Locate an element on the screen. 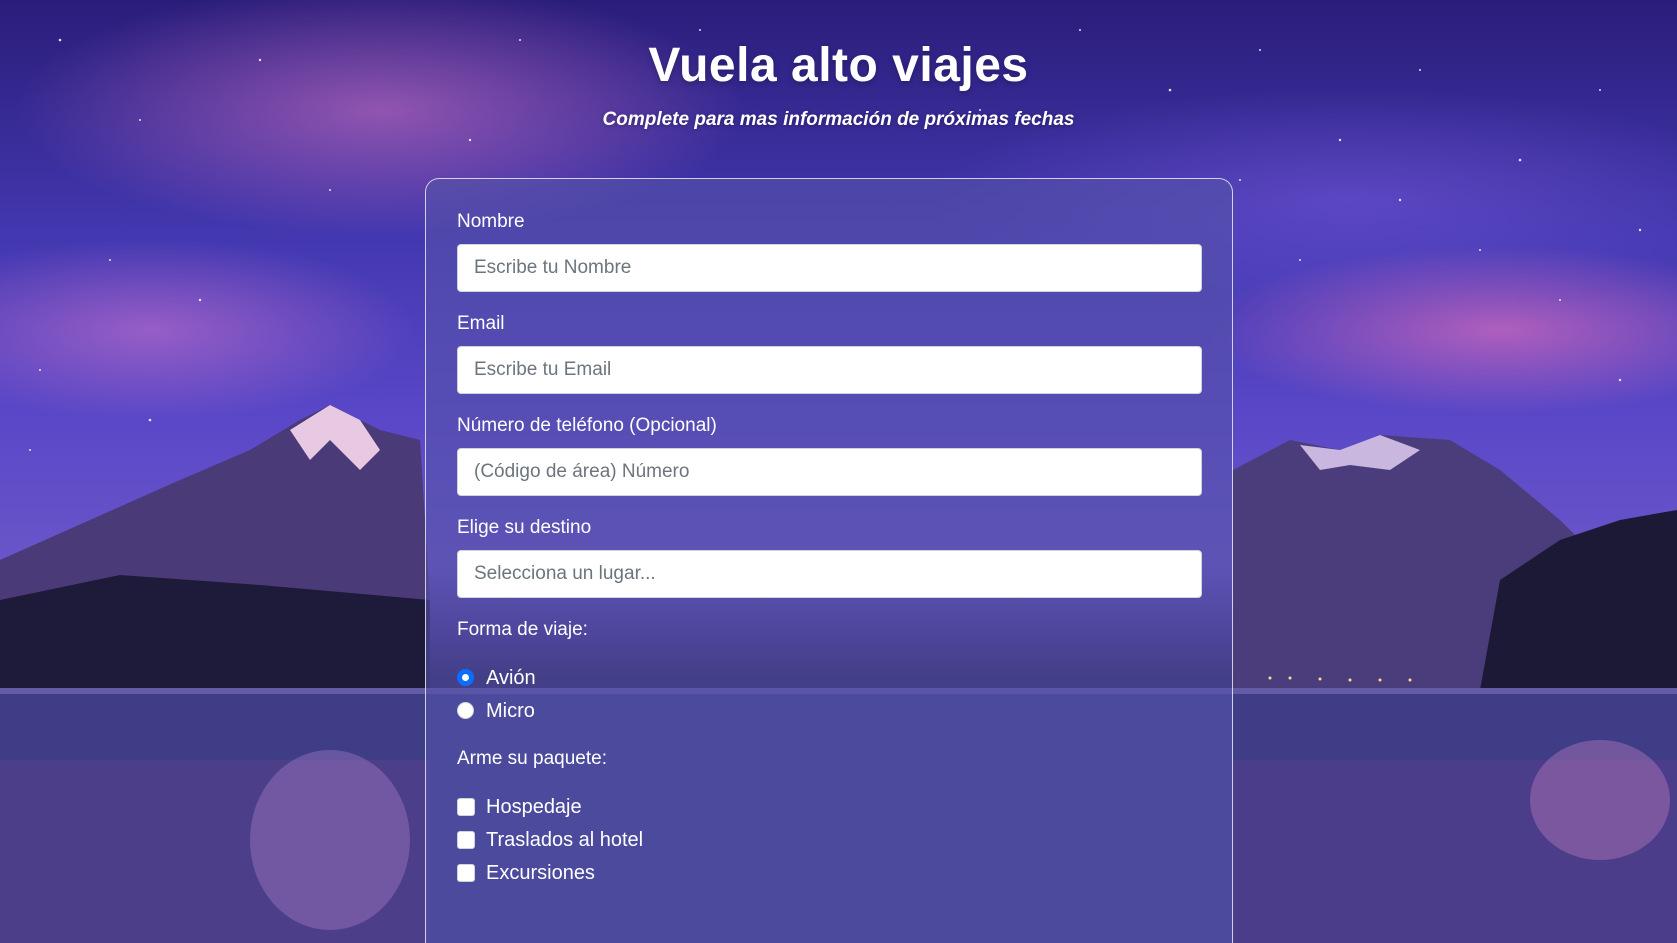  travel-mode-label: Forma de viaje: is located at coordinates (522, 629).